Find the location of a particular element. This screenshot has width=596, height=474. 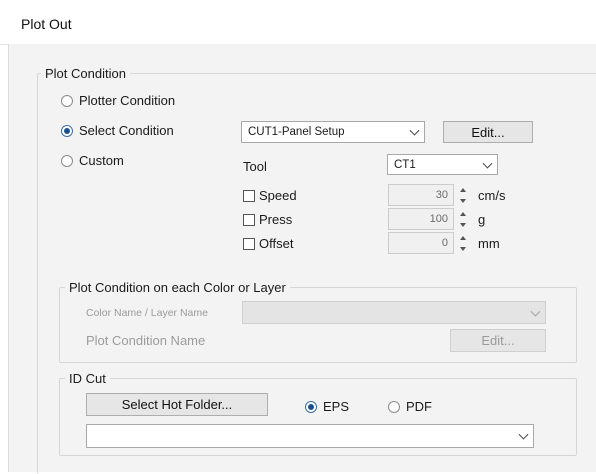

press-decrement-button is located at coordinates (463, 224).